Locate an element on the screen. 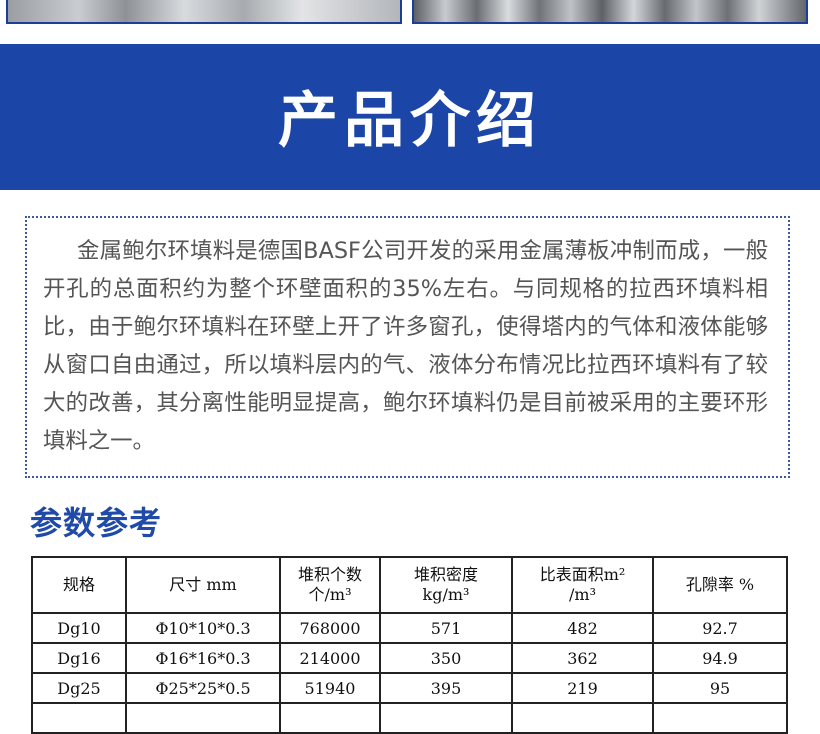 This screenshot has width=820, height=734. header-text: 比表面积m² is located at coordinates (582, 574).